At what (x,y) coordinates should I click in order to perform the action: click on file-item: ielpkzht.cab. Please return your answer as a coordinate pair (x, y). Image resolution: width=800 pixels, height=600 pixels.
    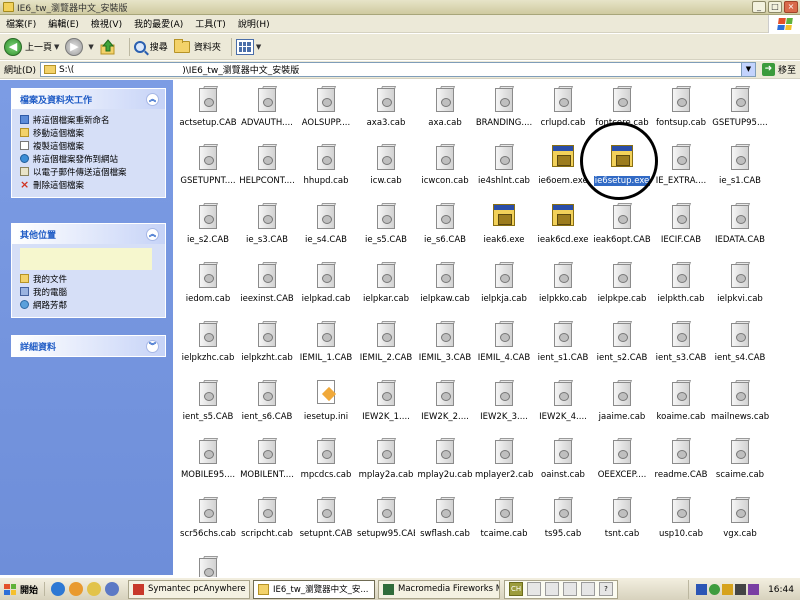
    Looking at the image, I should click on (267, 341).